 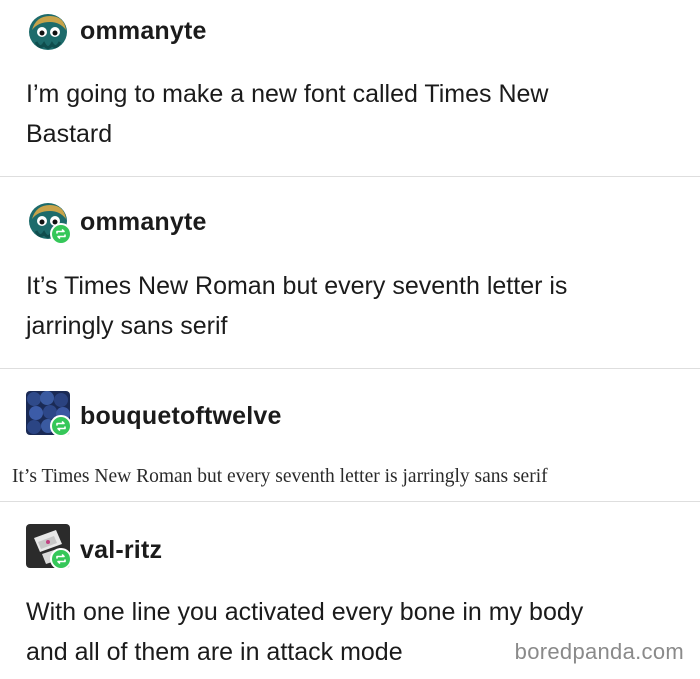 I want to click on ammonite-avatar-icon, so click(x=48, y=32).